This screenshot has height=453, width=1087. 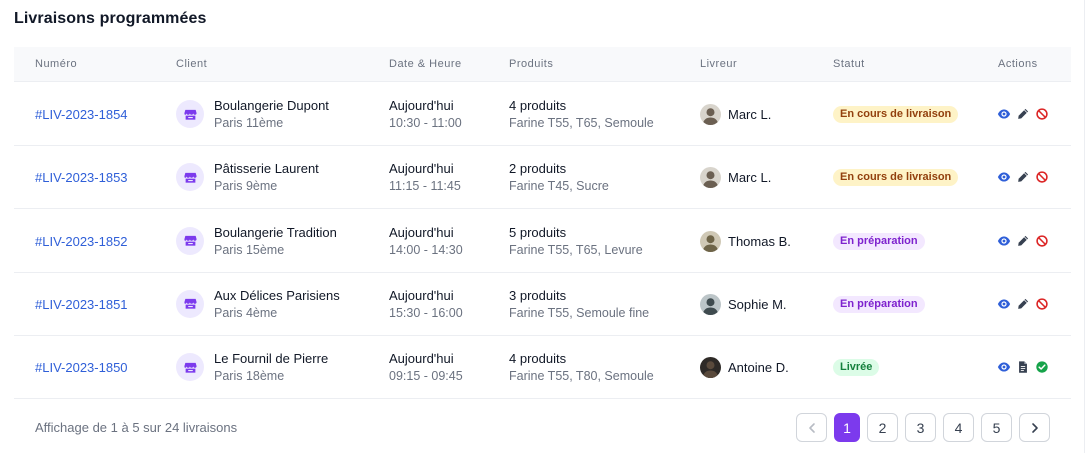 I want to click on page-button-1: 1, so click(x=847, y=427).